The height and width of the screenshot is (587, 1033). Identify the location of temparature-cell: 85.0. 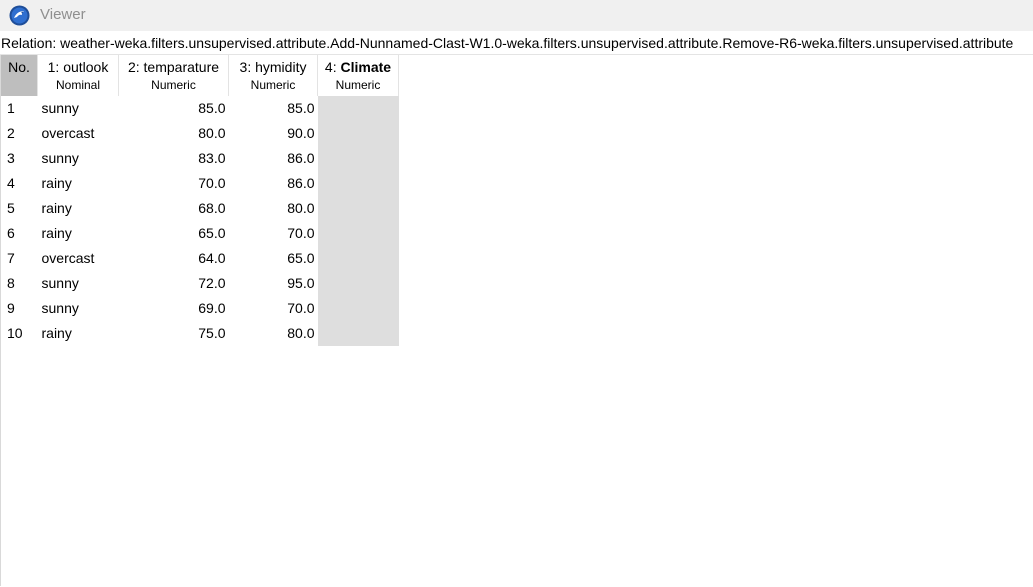
(174, 108).